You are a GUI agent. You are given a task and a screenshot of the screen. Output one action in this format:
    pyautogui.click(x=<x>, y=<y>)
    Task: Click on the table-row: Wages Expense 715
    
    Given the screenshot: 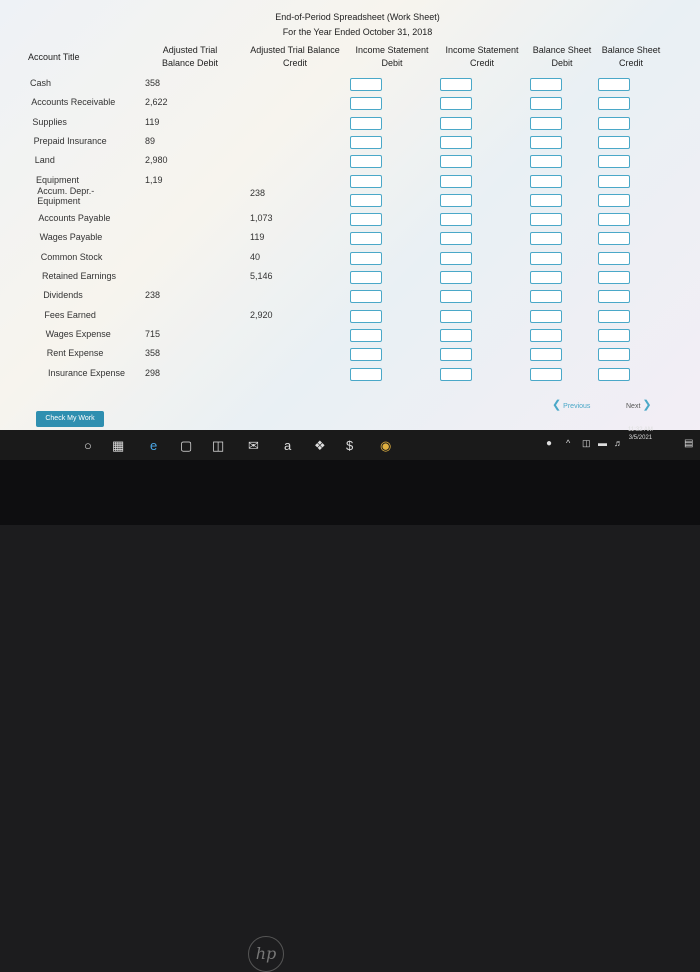 What is the action you would take?
    pyautogui.click(x=350, y=336)
    